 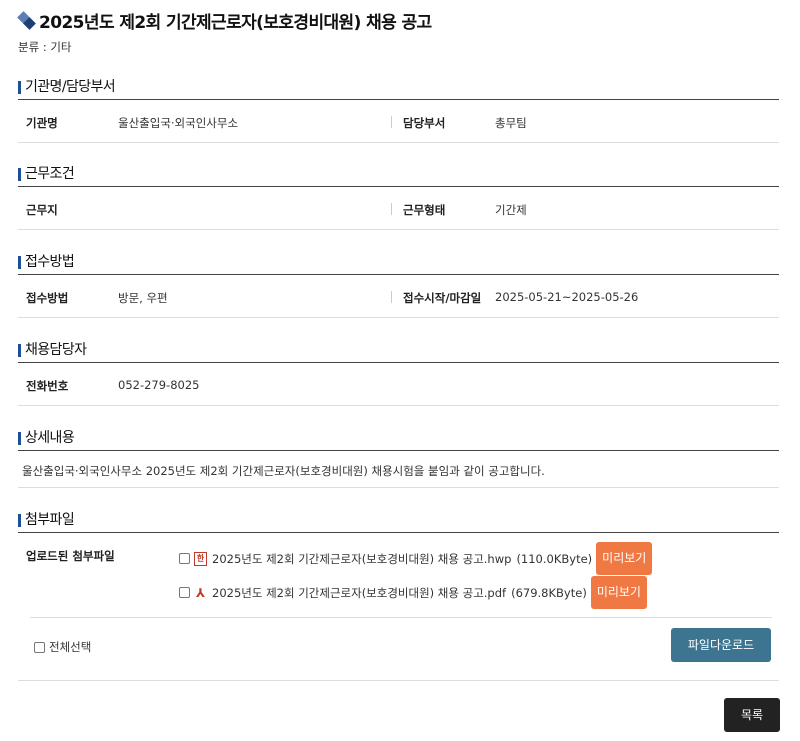 What do you see at coordinates (424, 210) in the screenshot?
I see `work-type-label: 근무형태` at bounding box center [424, 210].